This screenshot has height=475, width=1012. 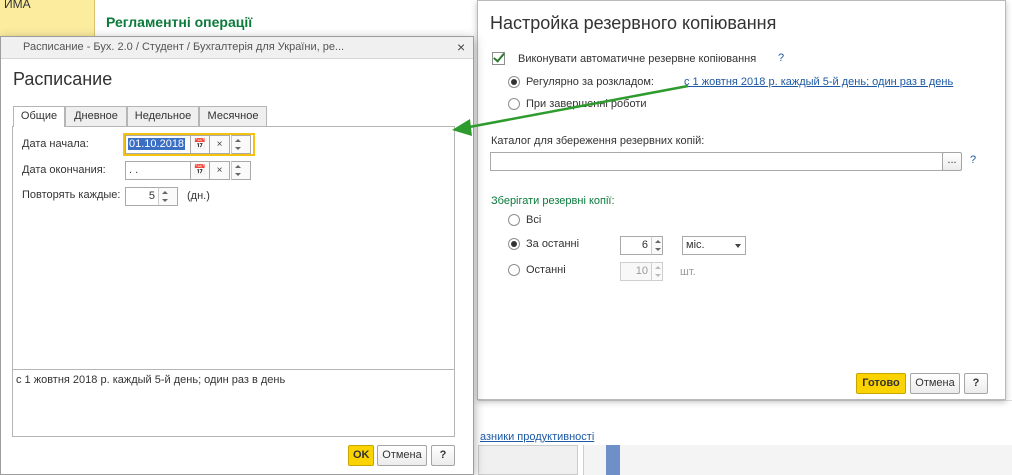 I want to click on bg-scroll-bar, so click(x=613, y=460).